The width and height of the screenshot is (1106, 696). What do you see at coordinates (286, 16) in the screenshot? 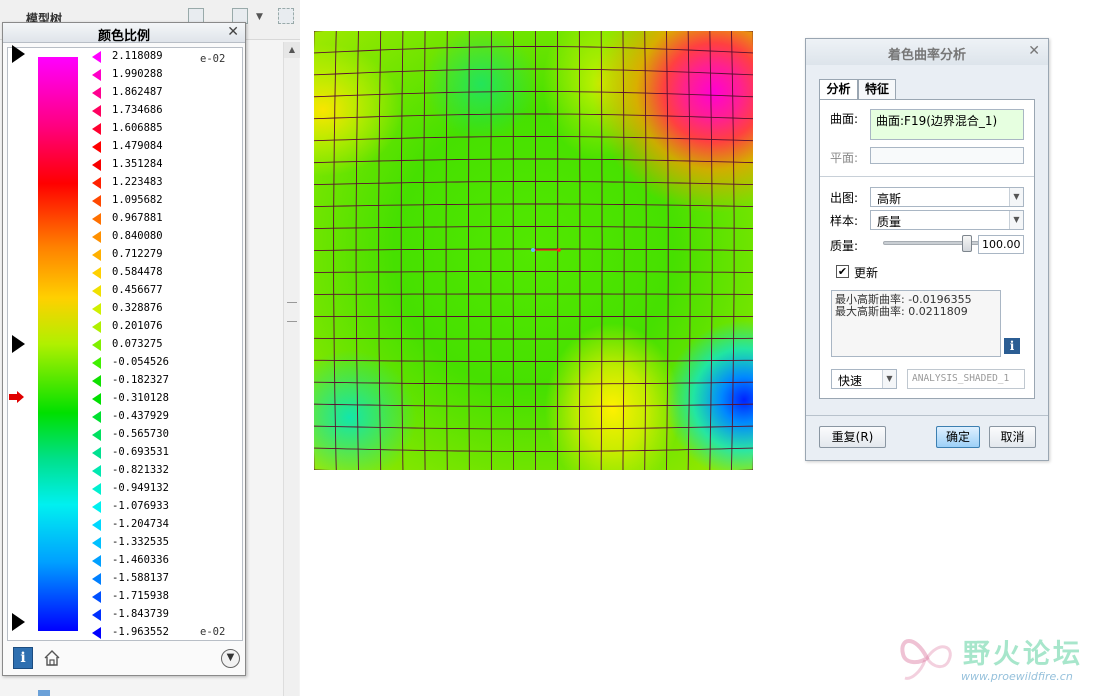
I see `filter-icon` at bounding box center [286, 16].